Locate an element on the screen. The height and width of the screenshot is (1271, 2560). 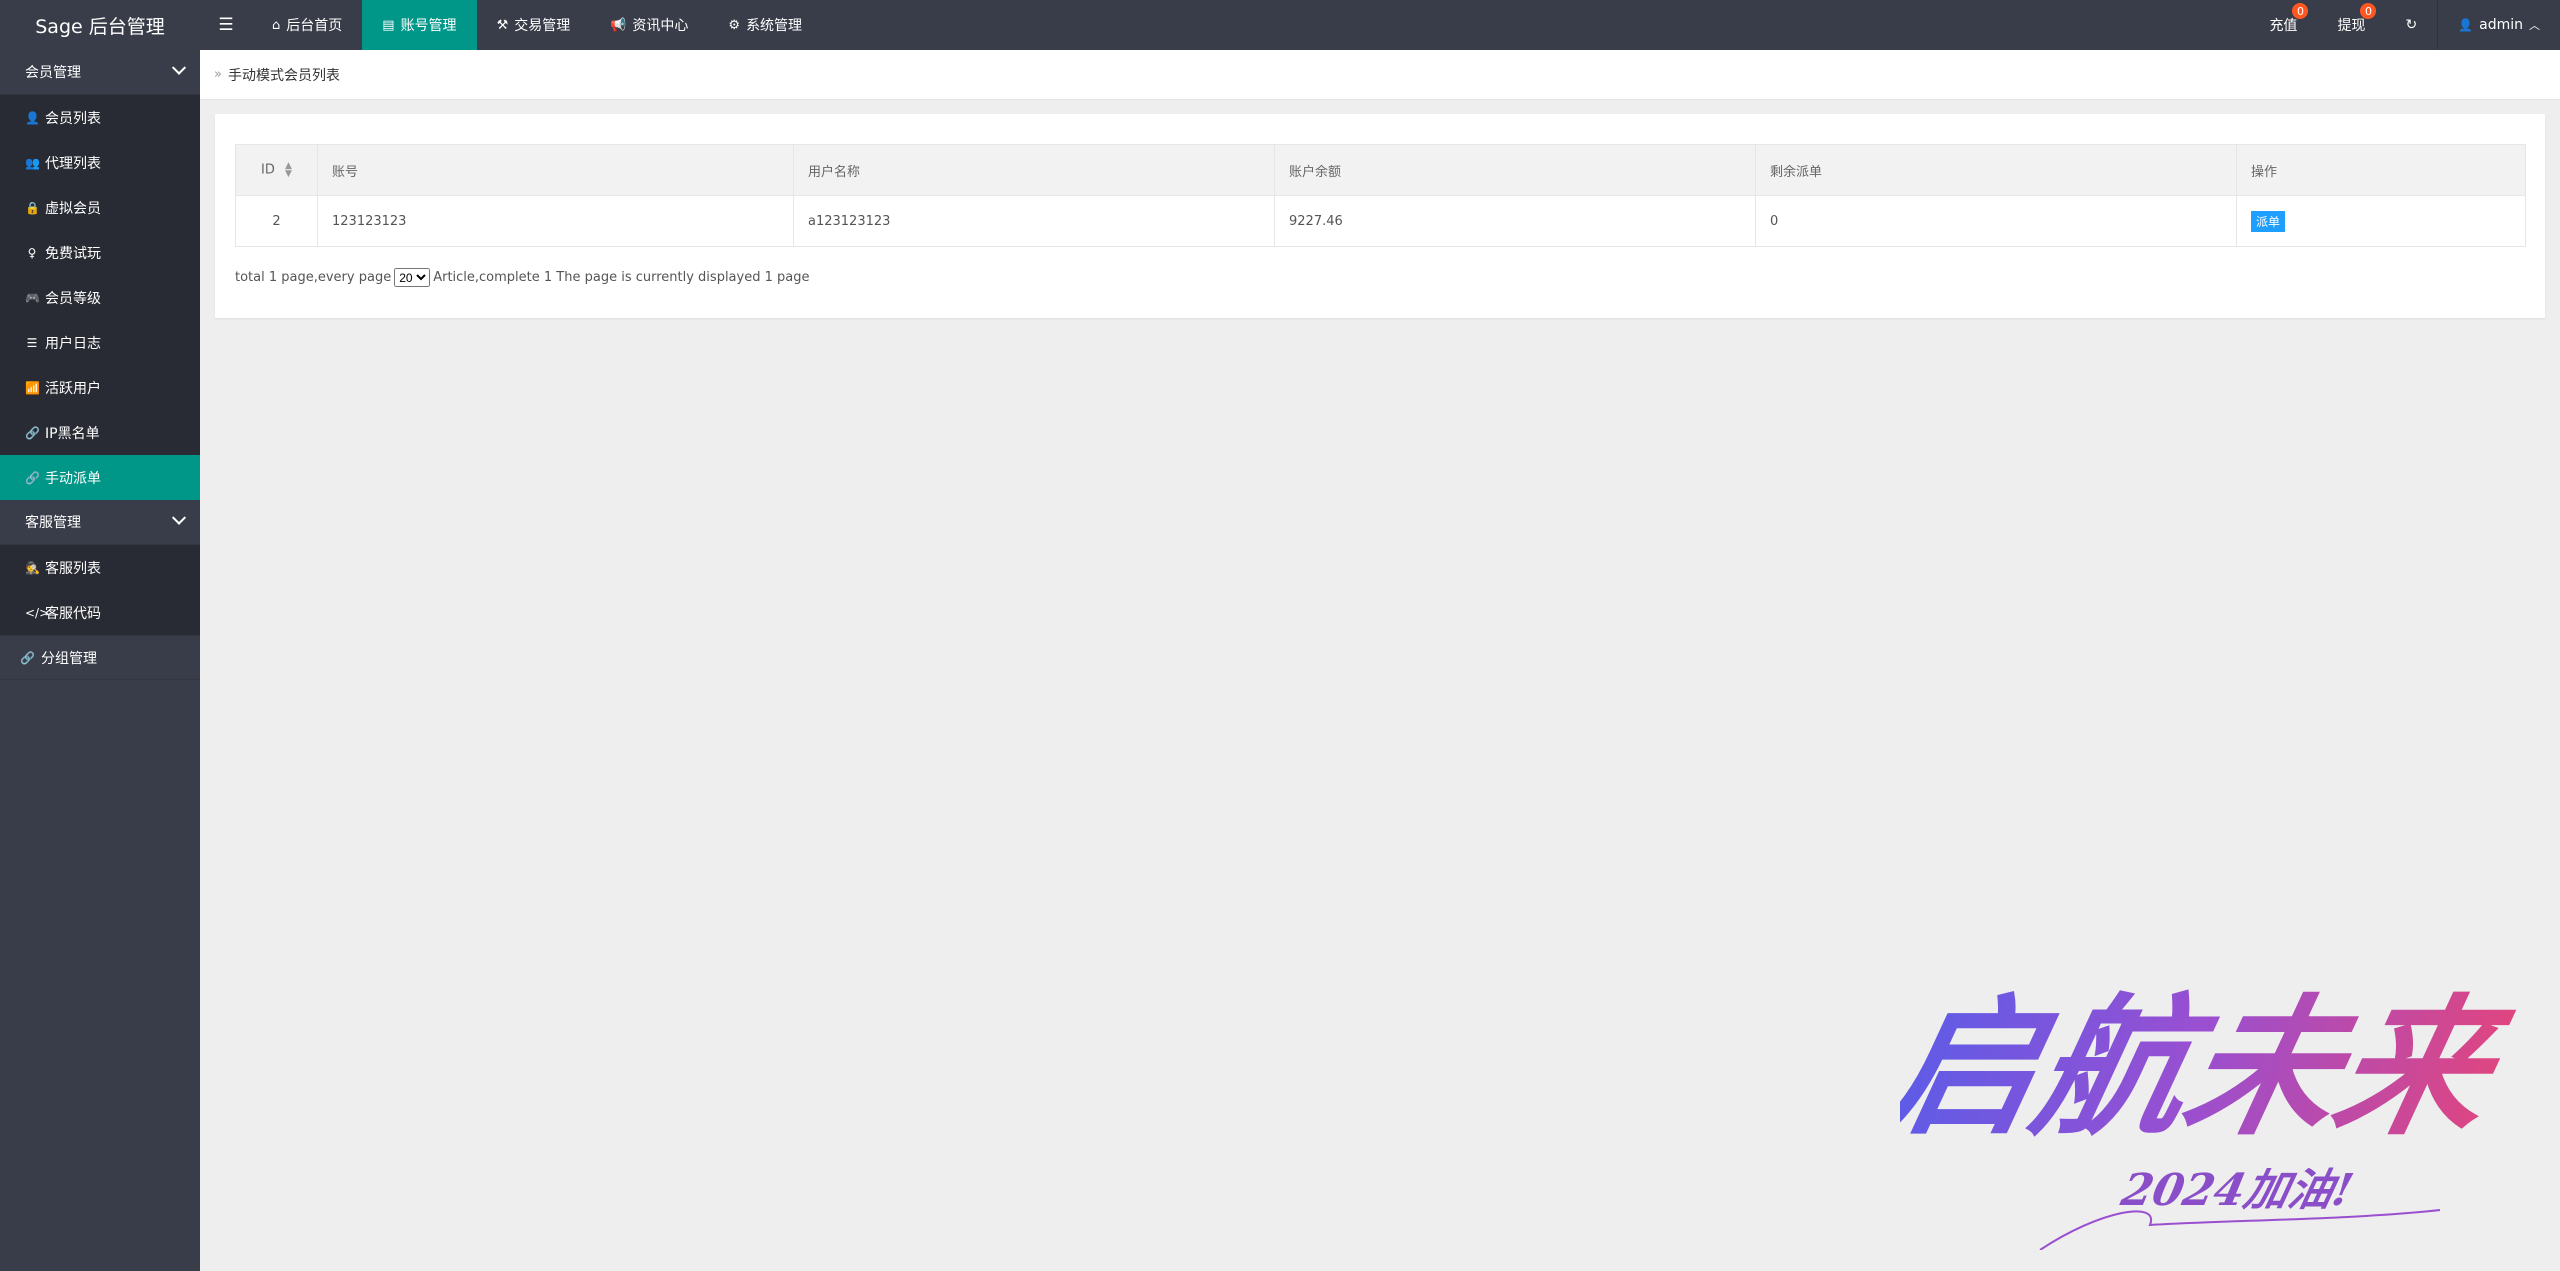
sidebar-item-label: 客服列表 is located at coordinates (73, 568).